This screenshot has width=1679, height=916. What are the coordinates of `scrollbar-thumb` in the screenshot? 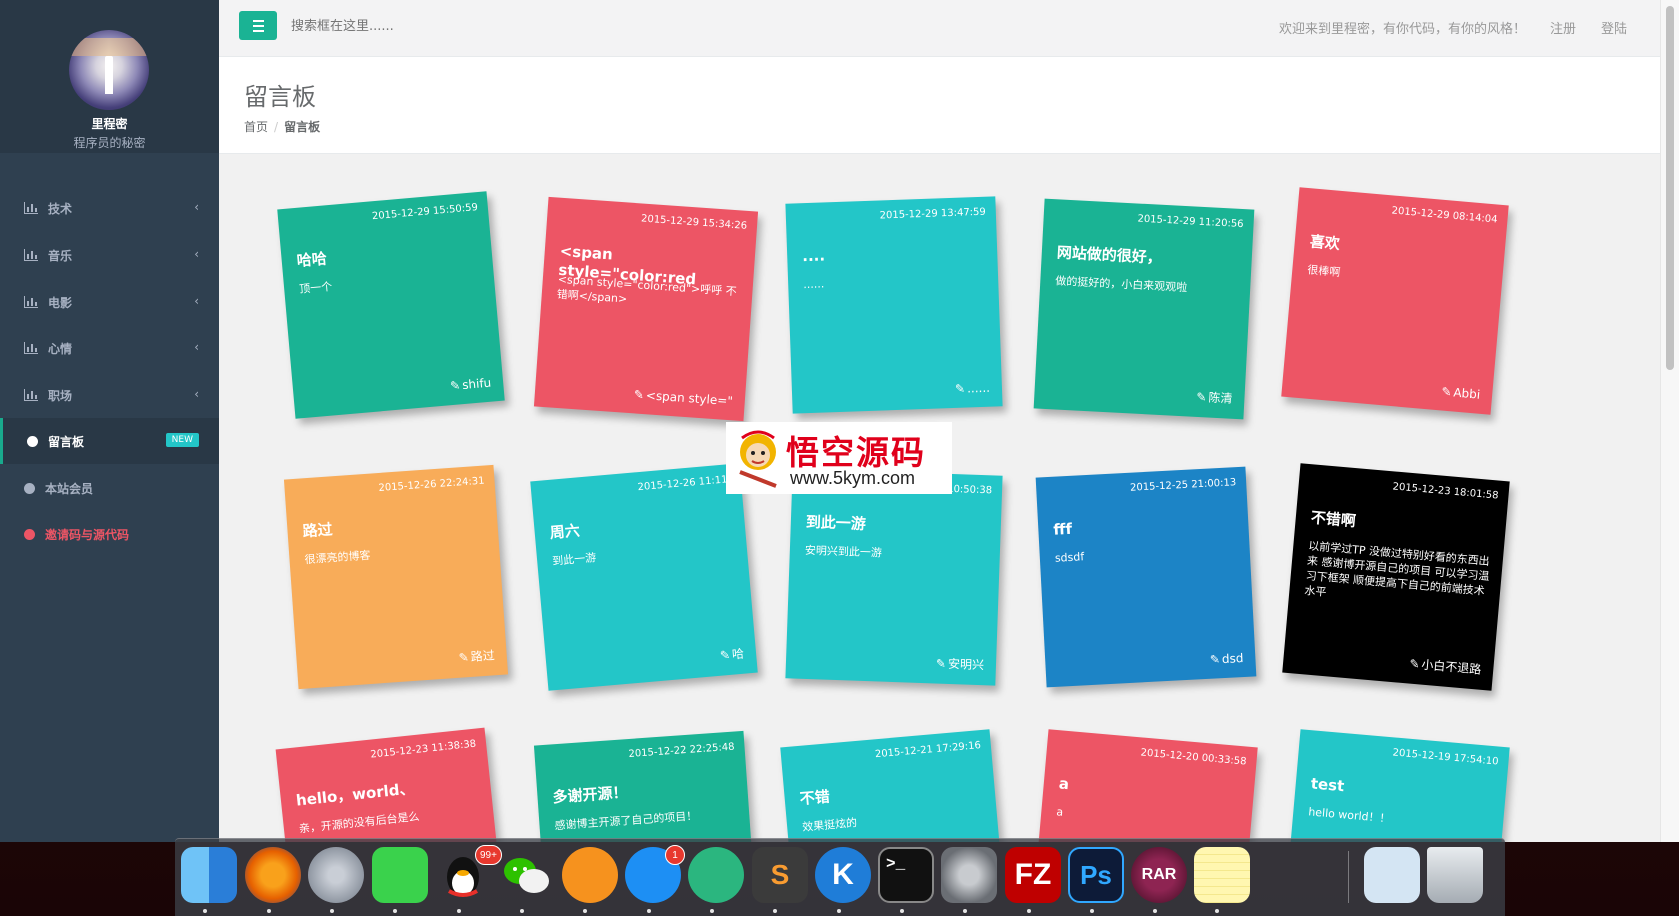 It's located at (1670, 188).